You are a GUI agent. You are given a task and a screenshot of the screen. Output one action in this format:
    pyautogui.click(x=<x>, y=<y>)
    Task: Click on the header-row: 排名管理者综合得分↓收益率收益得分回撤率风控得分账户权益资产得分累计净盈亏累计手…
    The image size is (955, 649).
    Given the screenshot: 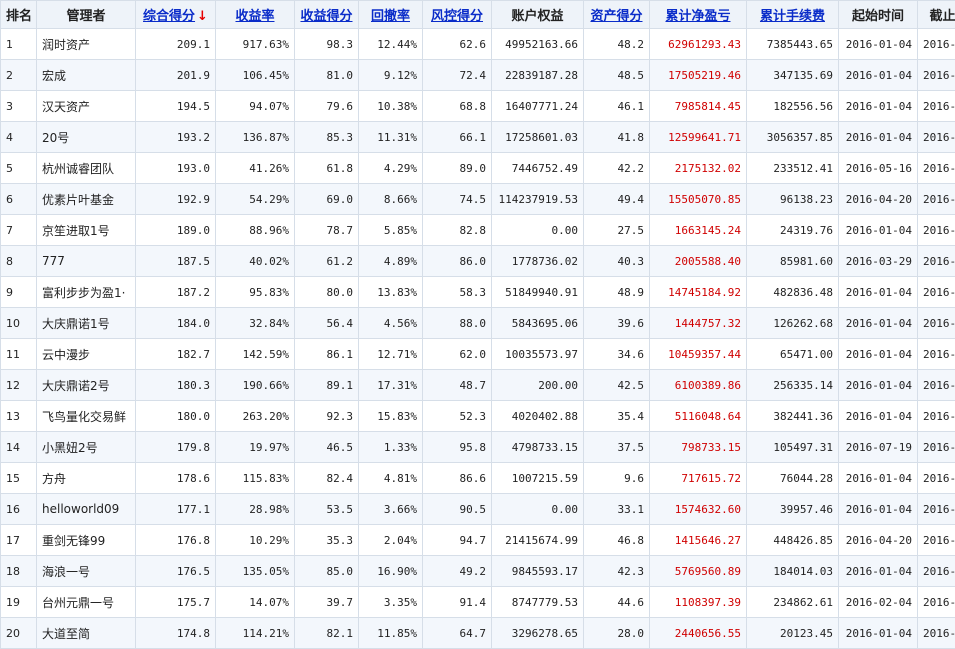 What is the action you would take?
    pyautogui.click(x=478, y=15)
    